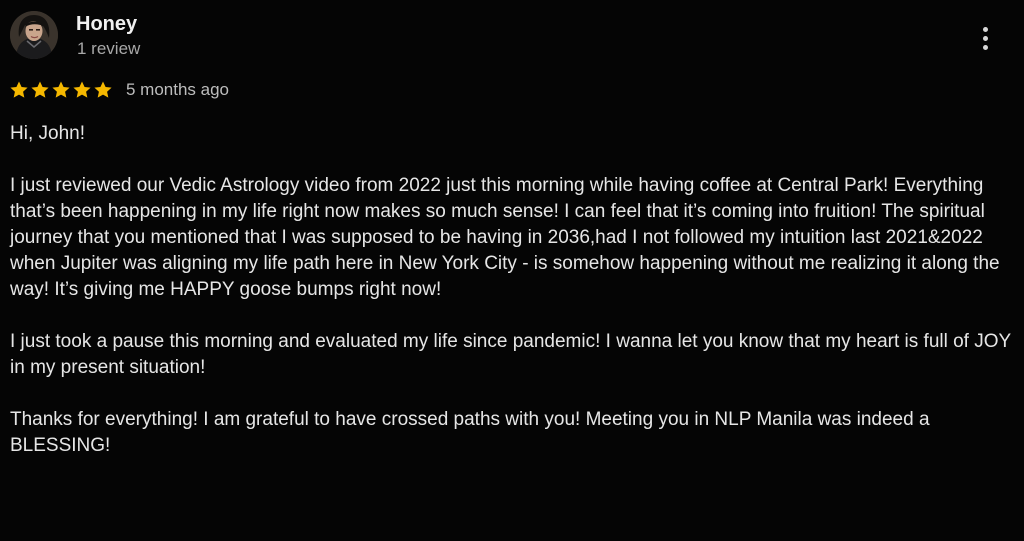  Describe the element at coordinates (108, 49) in the screenshot. I see `review-count: 1 review` at that location.